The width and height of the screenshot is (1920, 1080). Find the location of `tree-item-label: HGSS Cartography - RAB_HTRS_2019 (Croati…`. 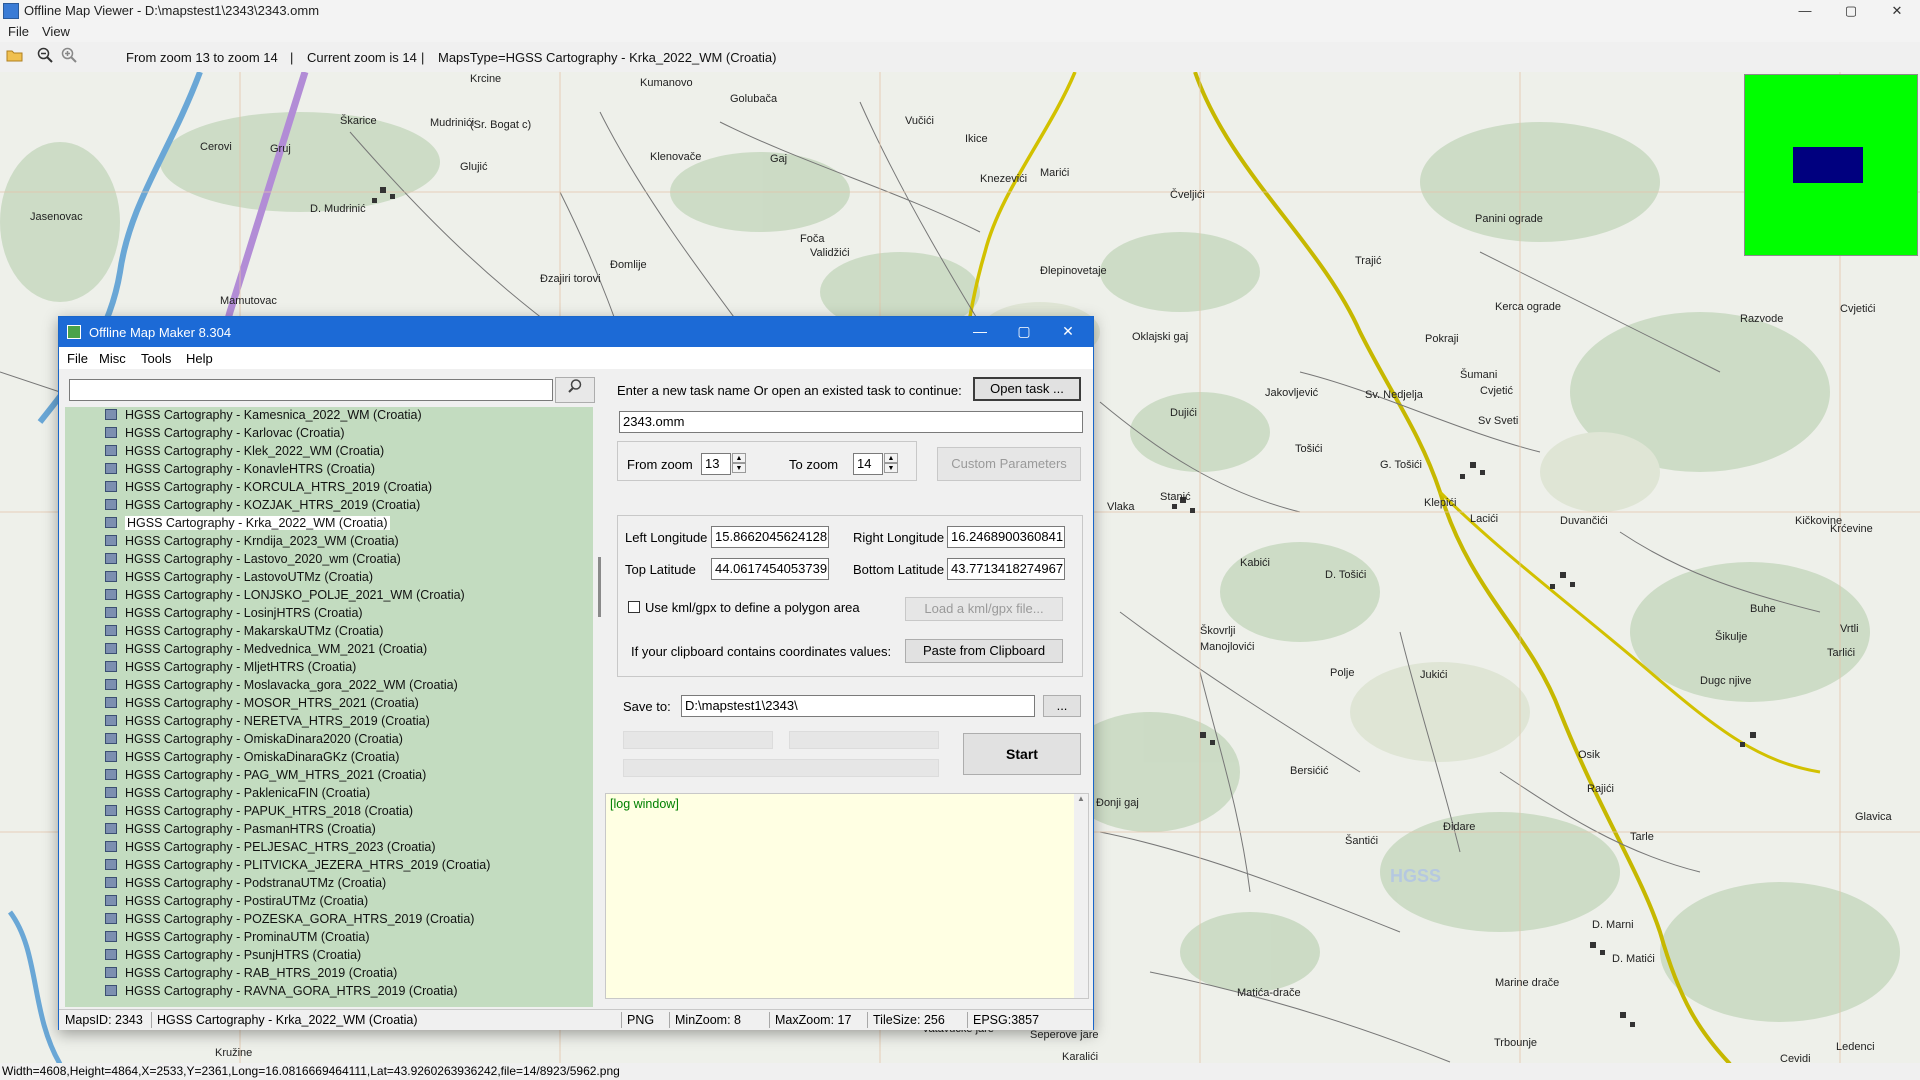

tree-item-label: HGSS Cartography - RAB_HTRS_2019 (Croati… is located at coordinates (261, 973).